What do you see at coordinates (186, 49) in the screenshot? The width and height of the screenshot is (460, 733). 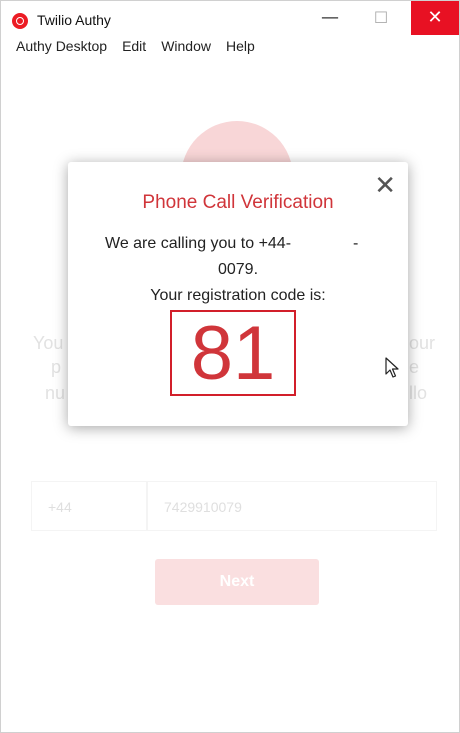 I see `menu-window: Window` at bounding box center [186, 49].